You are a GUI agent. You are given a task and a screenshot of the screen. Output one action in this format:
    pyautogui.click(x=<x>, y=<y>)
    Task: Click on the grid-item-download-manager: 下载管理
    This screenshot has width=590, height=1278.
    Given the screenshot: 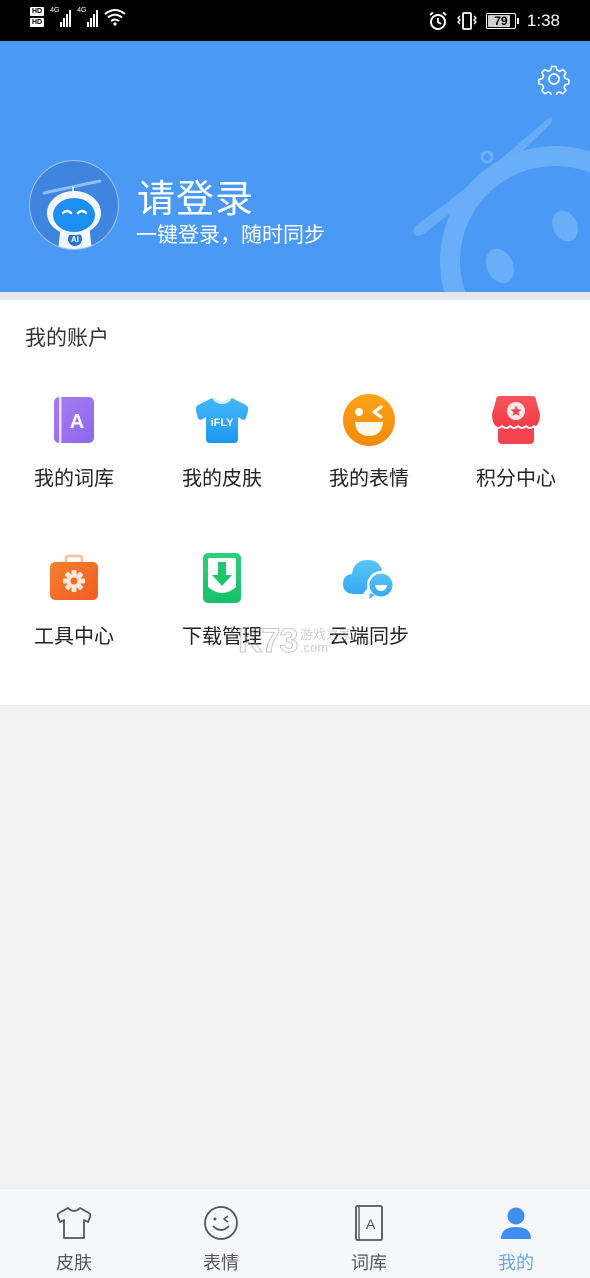 What is the action you would take?
    pyautogui.click(x=222, y=613)
    